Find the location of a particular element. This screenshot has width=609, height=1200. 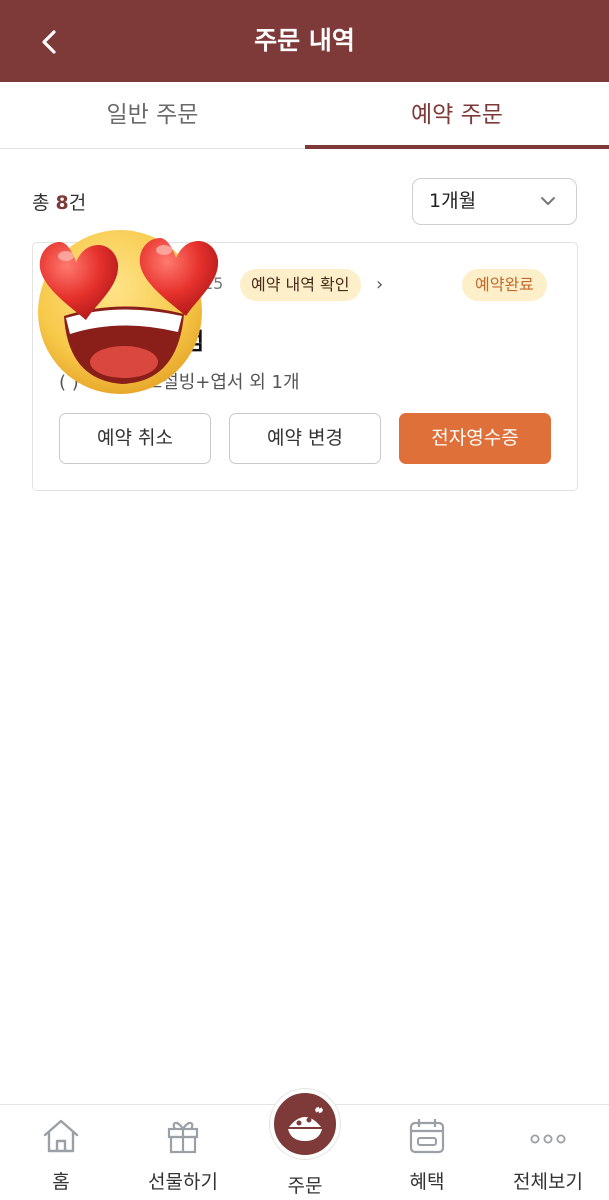

total-number: 8 is located at coordinates (62, 203).